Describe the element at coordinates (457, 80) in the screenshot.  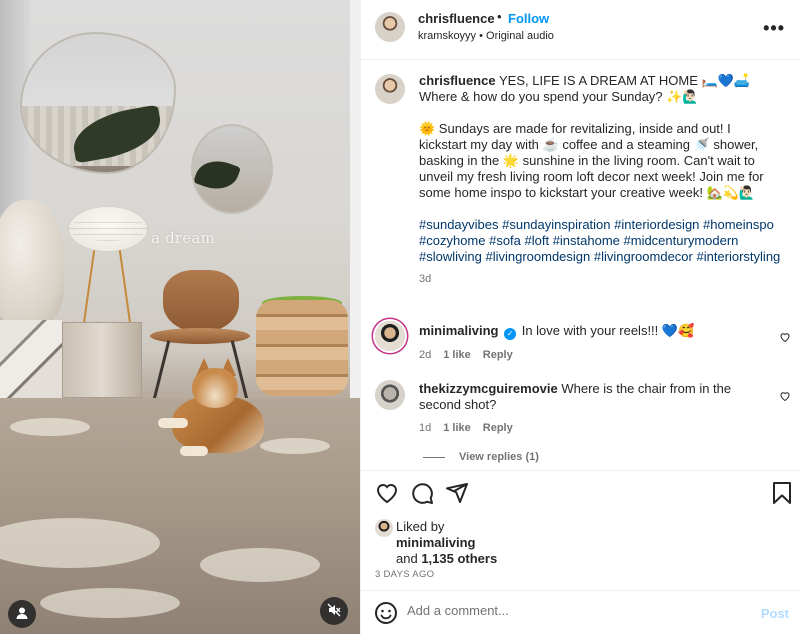
I see `caption-username: chrisfluence` at that location.